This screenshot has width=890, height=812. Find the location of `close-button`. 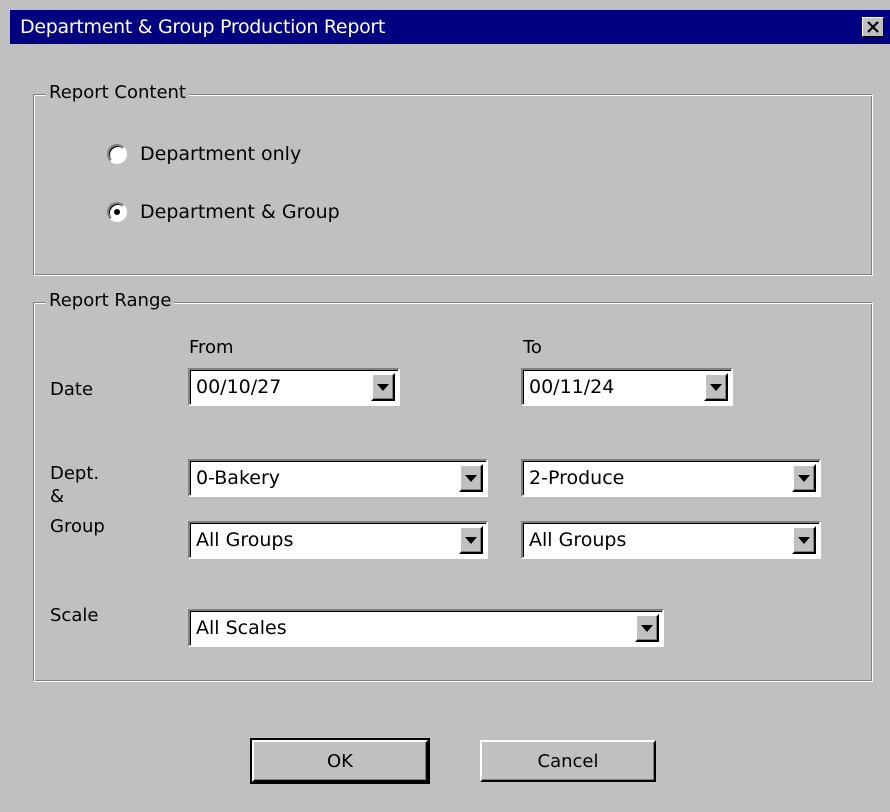

close-button is located at coordinates (873, 27).